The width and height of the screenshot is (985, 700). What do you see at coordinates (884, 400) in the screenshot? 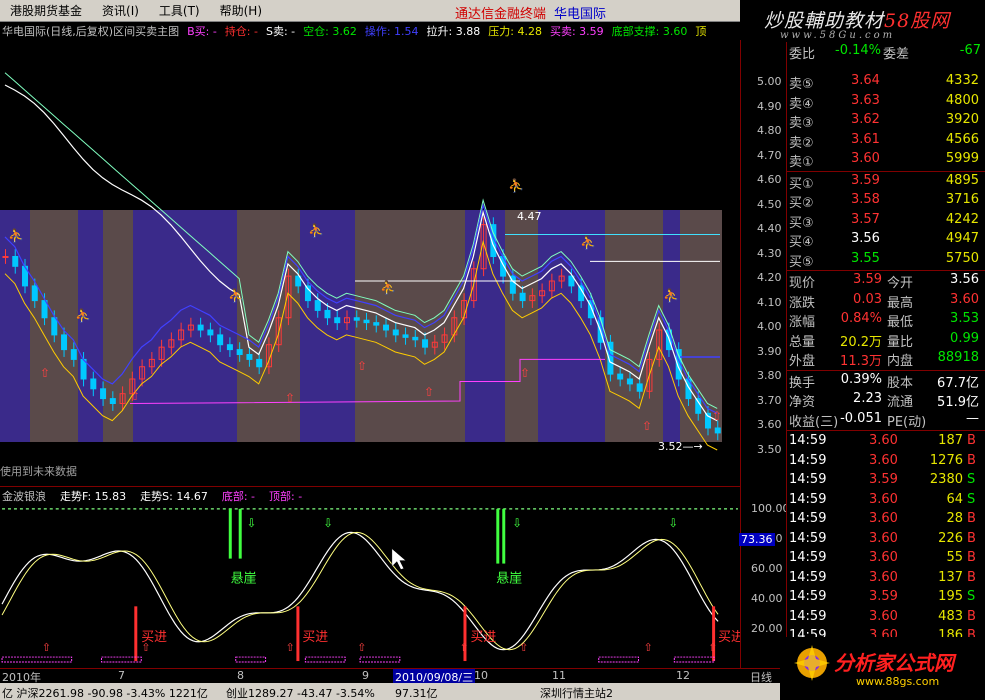
I see `fund-row: 净资 2.23 流通 51.9亿` at bounding box center [884, 400].